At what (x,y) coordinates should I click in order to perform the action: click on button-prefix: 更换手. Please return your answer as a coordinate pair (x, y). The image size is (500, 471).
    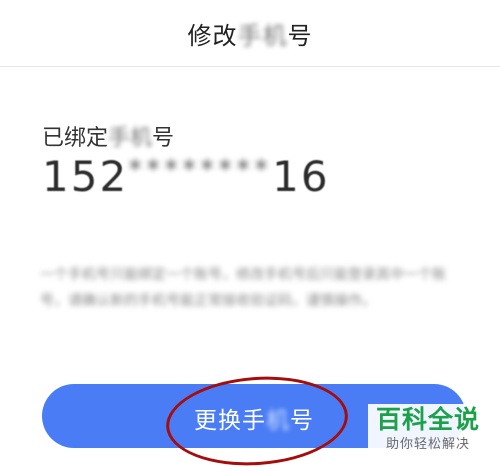
    Looking at the image, I should click on (230, 420).